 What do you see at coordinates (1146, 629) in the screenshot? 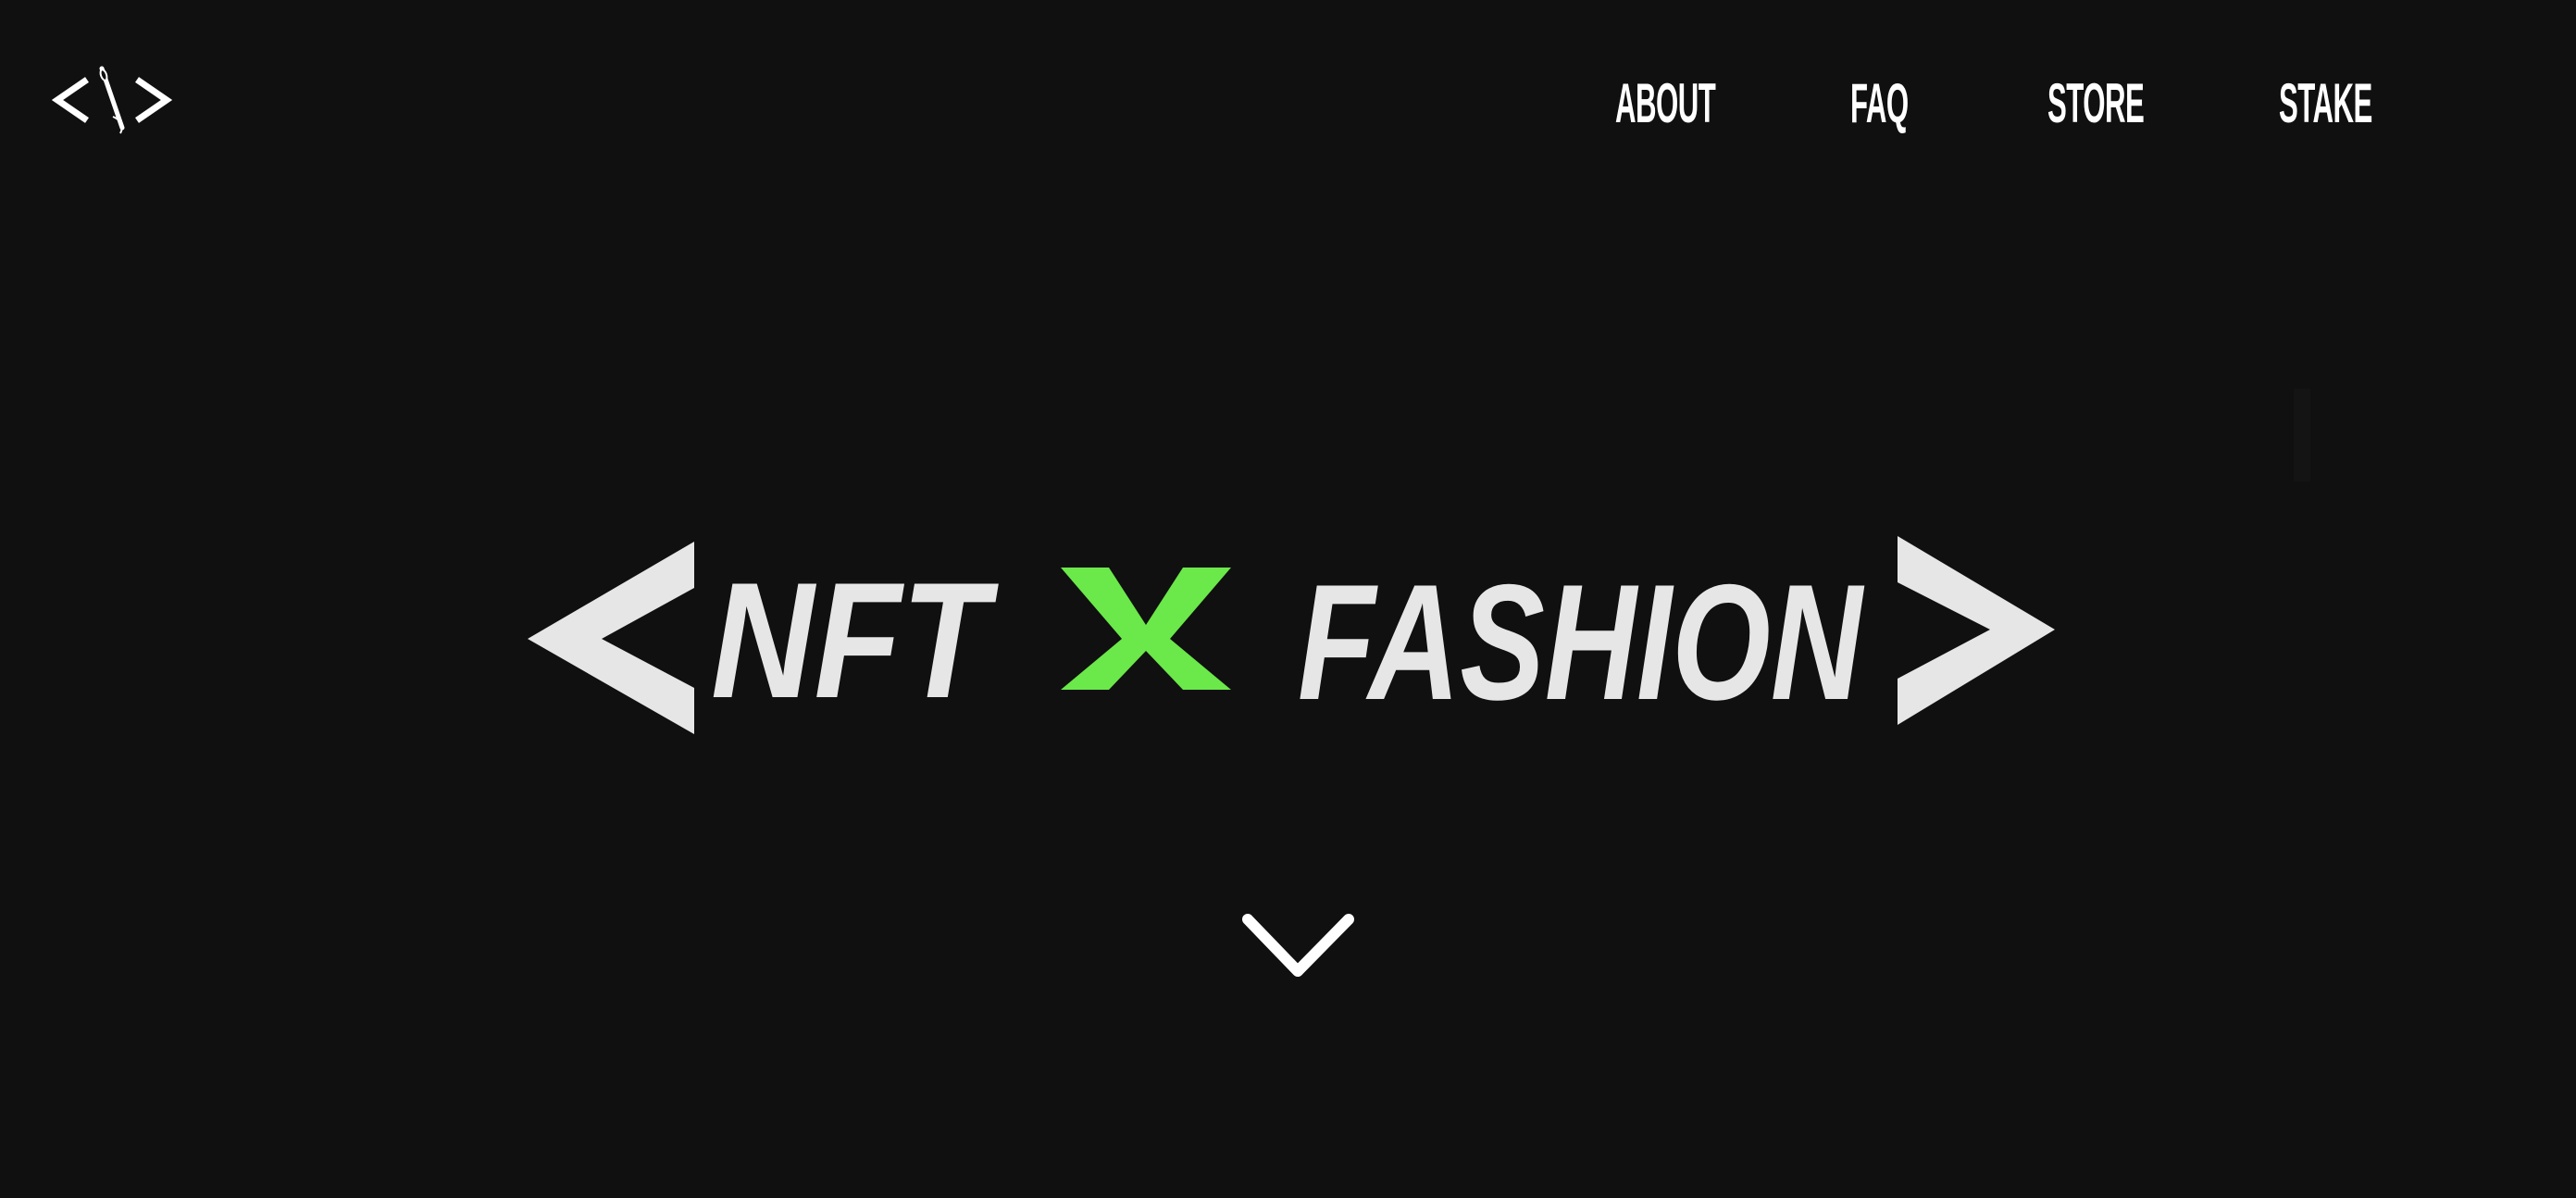
I see `hero-green-x` at bounding box center [1146, 629].